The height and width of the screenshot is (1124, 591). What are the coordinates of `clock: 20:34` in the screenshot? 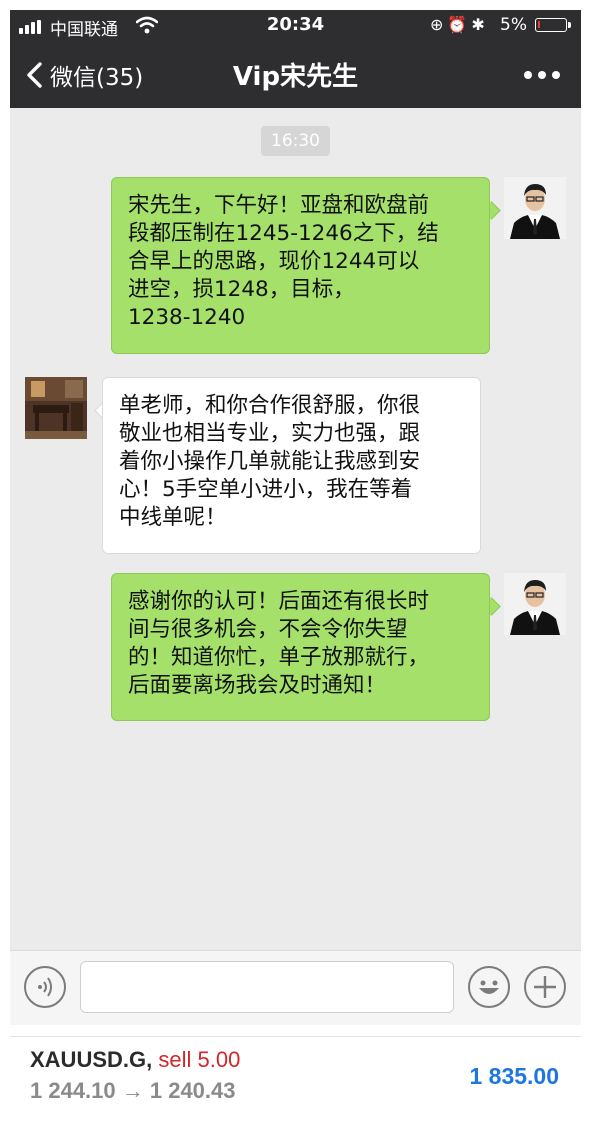 It's located at (295, 24).